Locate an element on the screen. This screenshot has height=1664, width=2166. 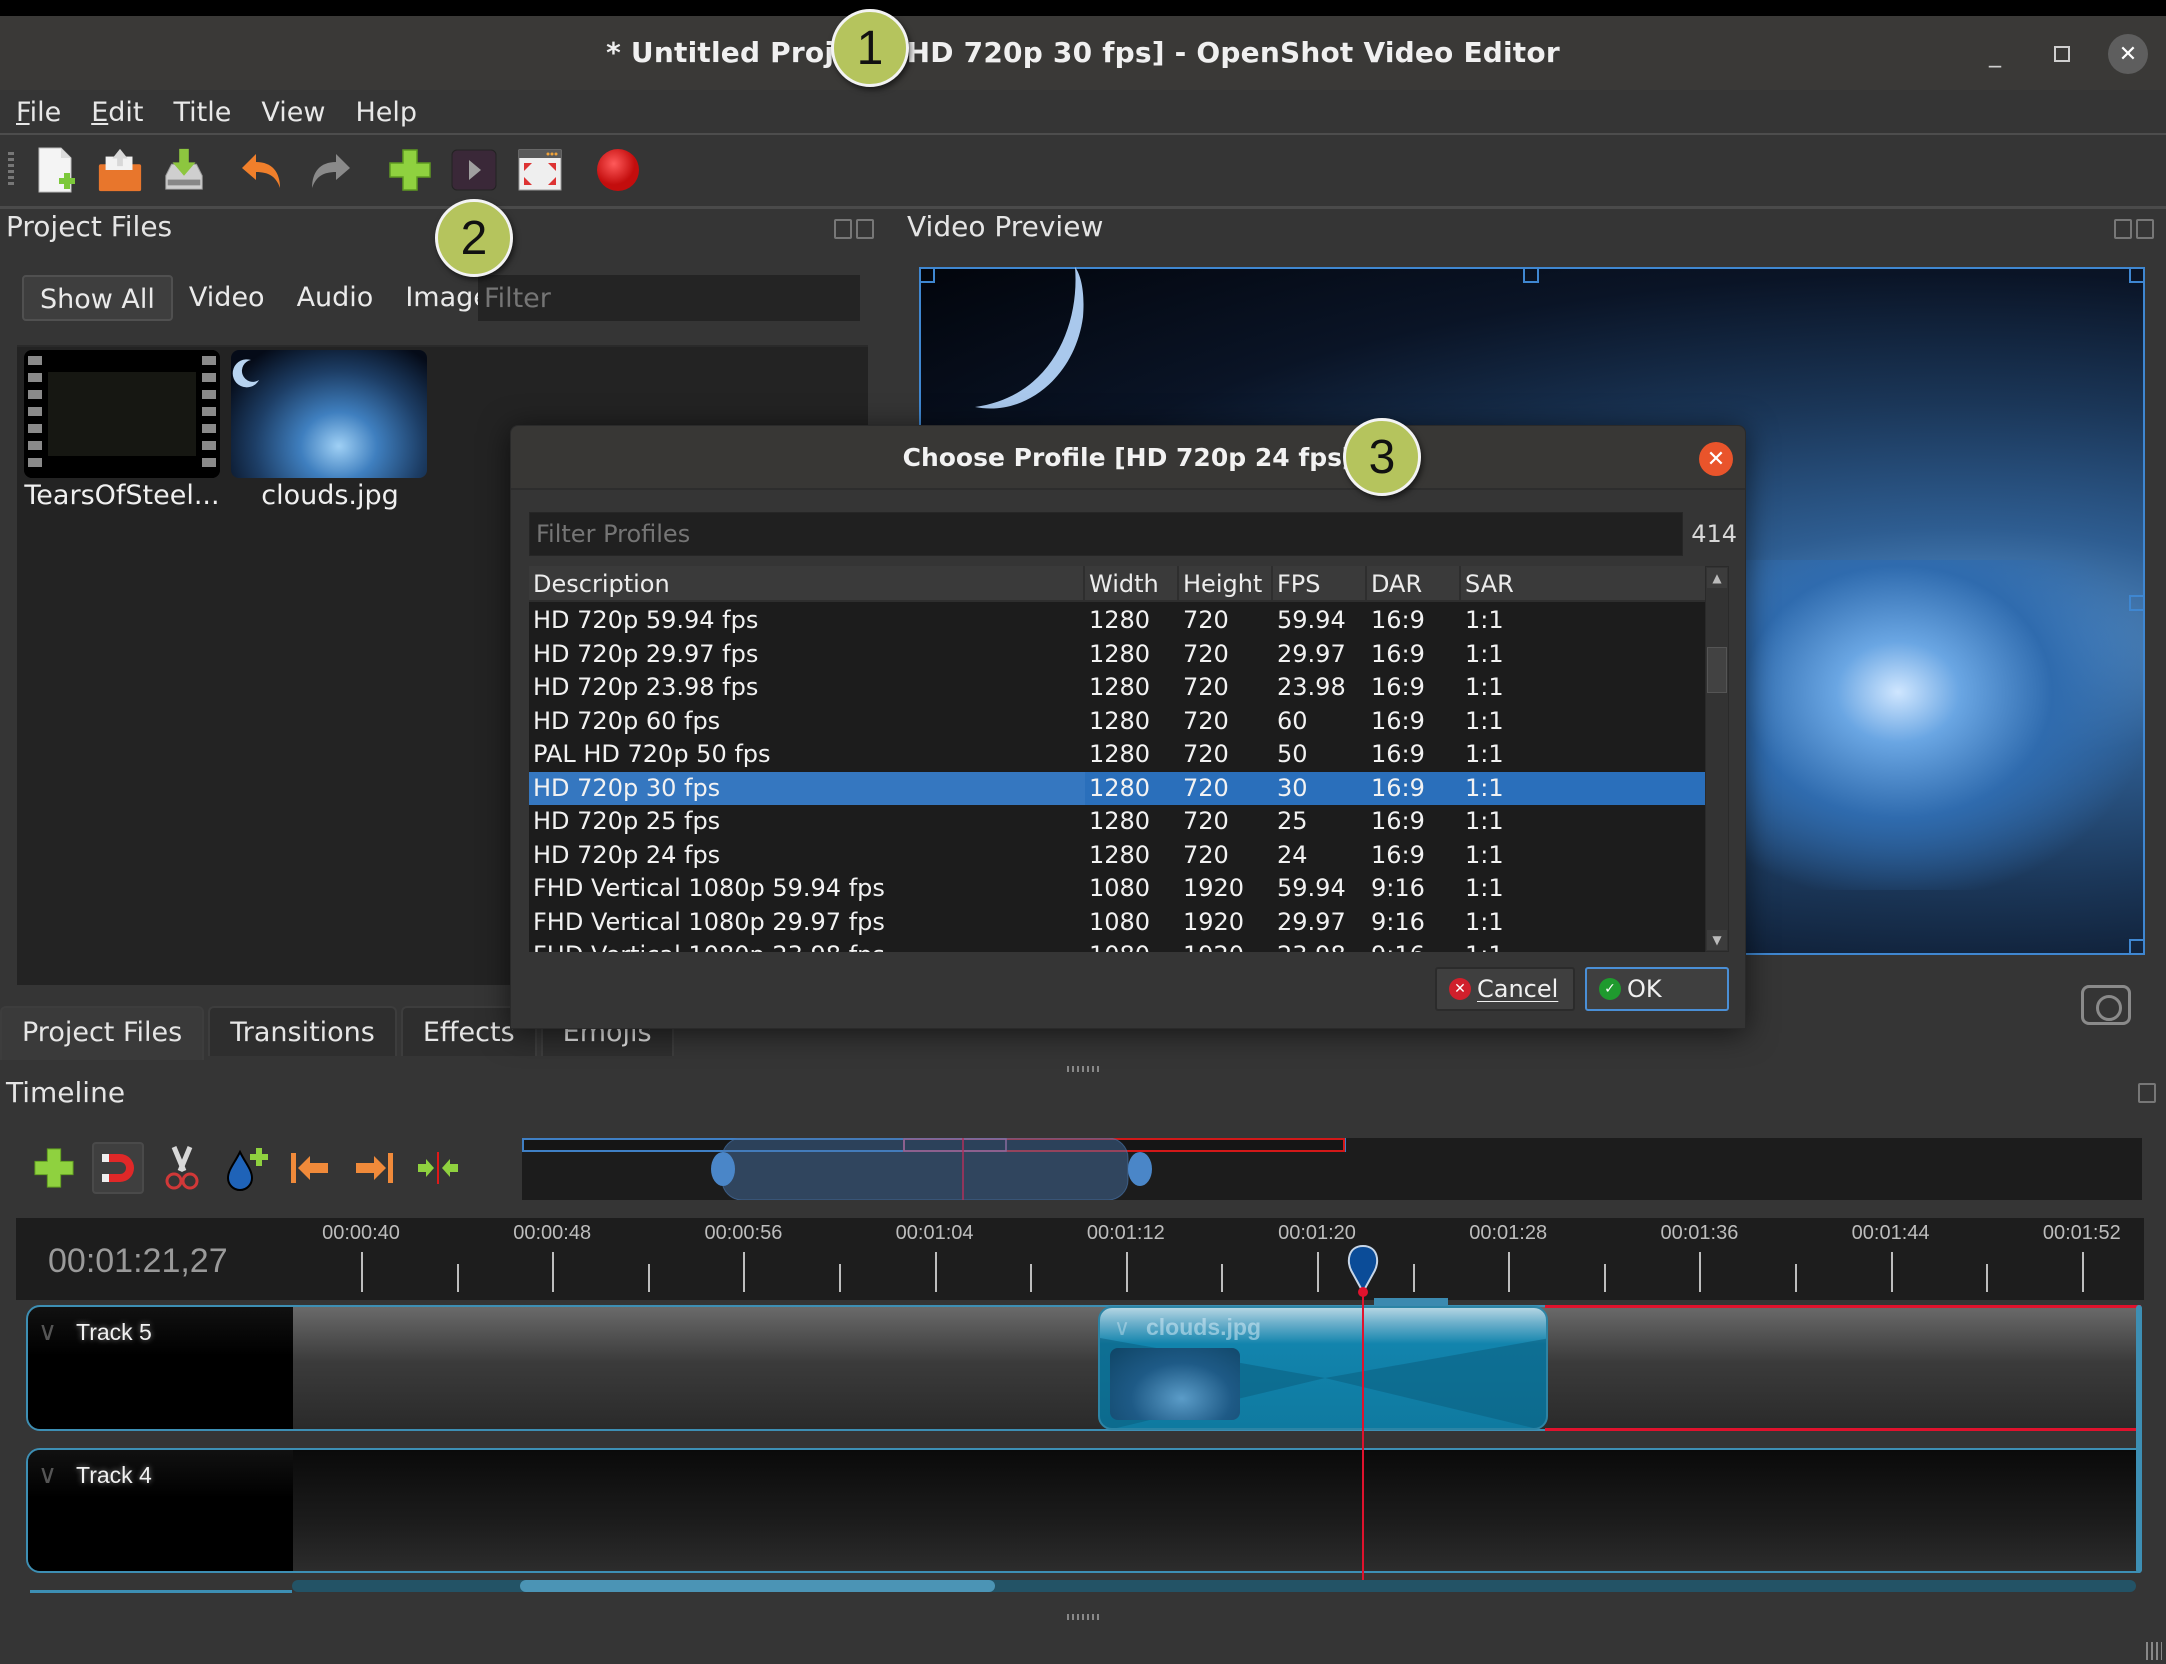
cell-dar: 9:16 is located at coordinates (1398, 921).